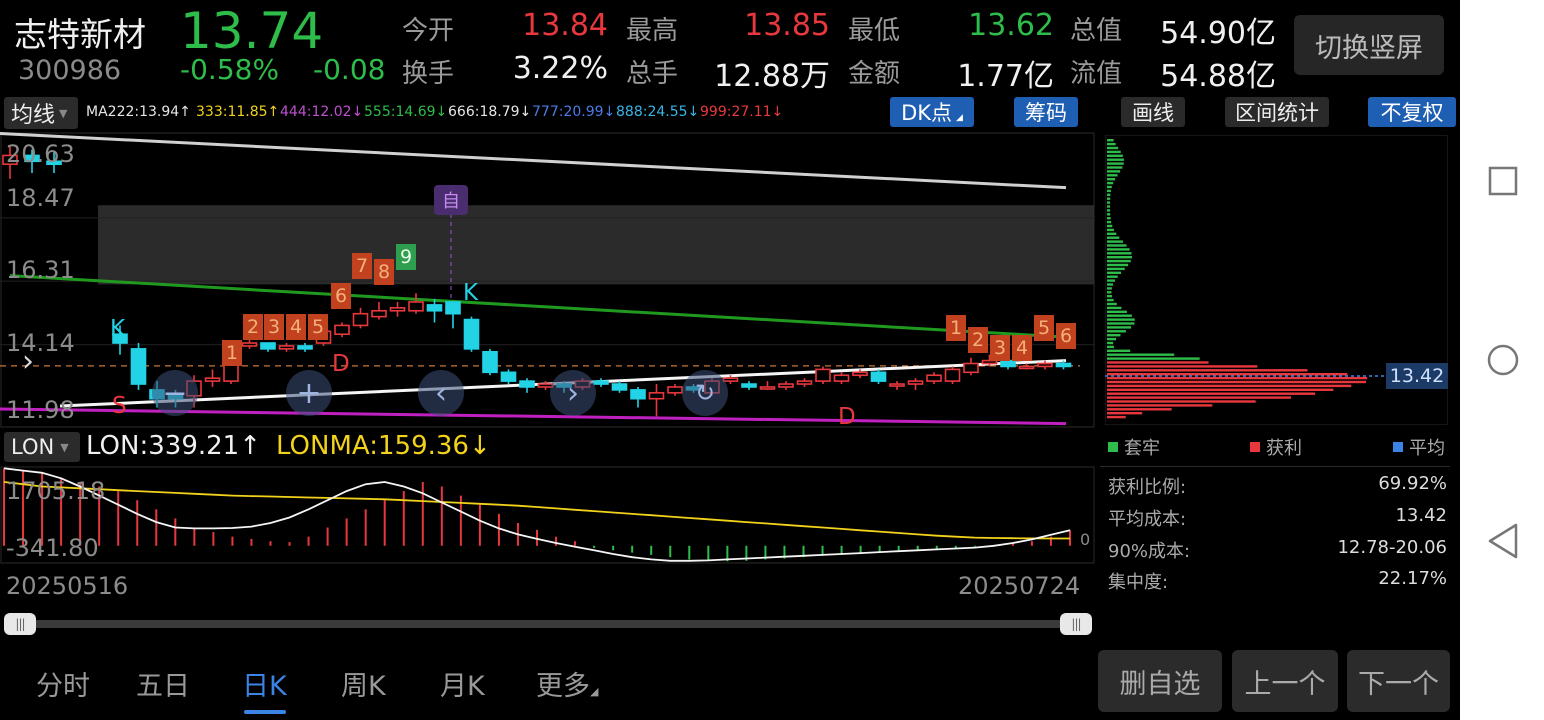 This screenshot has width=1544, height=720. I want to click on chevron-right-icon: ›, so click(28, 361).